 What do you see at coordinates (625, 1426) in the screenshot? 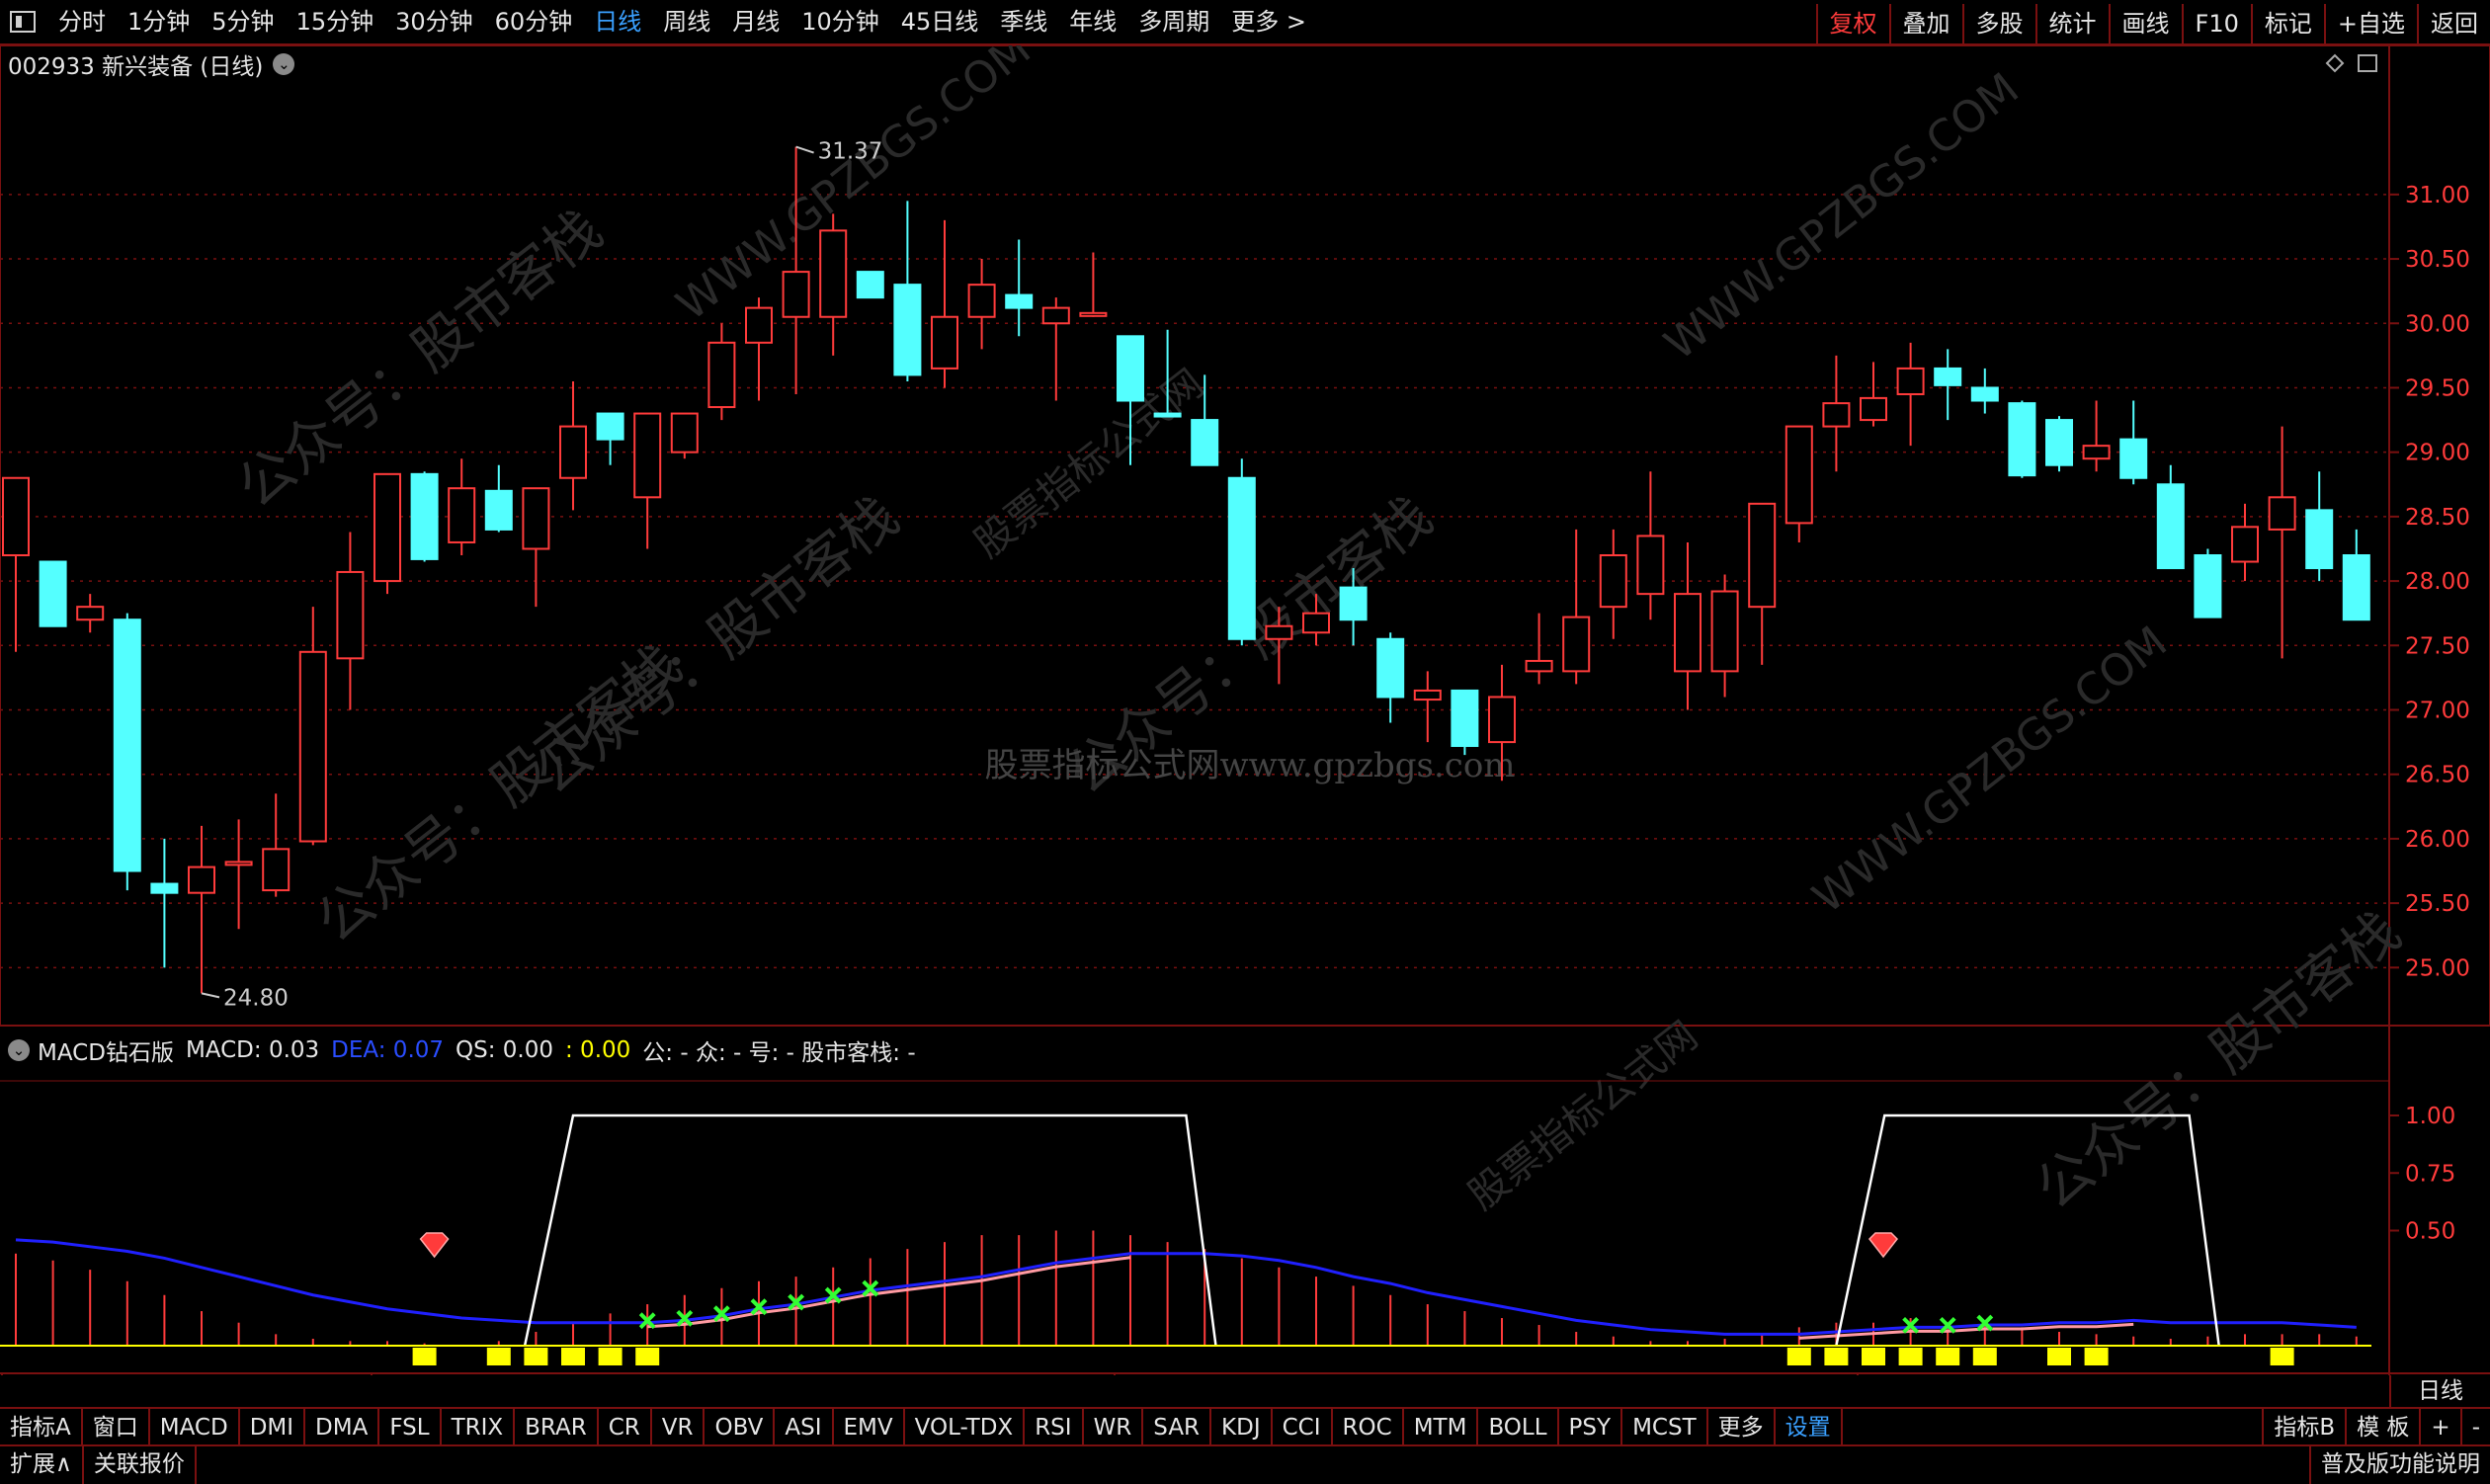
I see `indicator-tab-8: CR` at bounding box center [625, 1426].